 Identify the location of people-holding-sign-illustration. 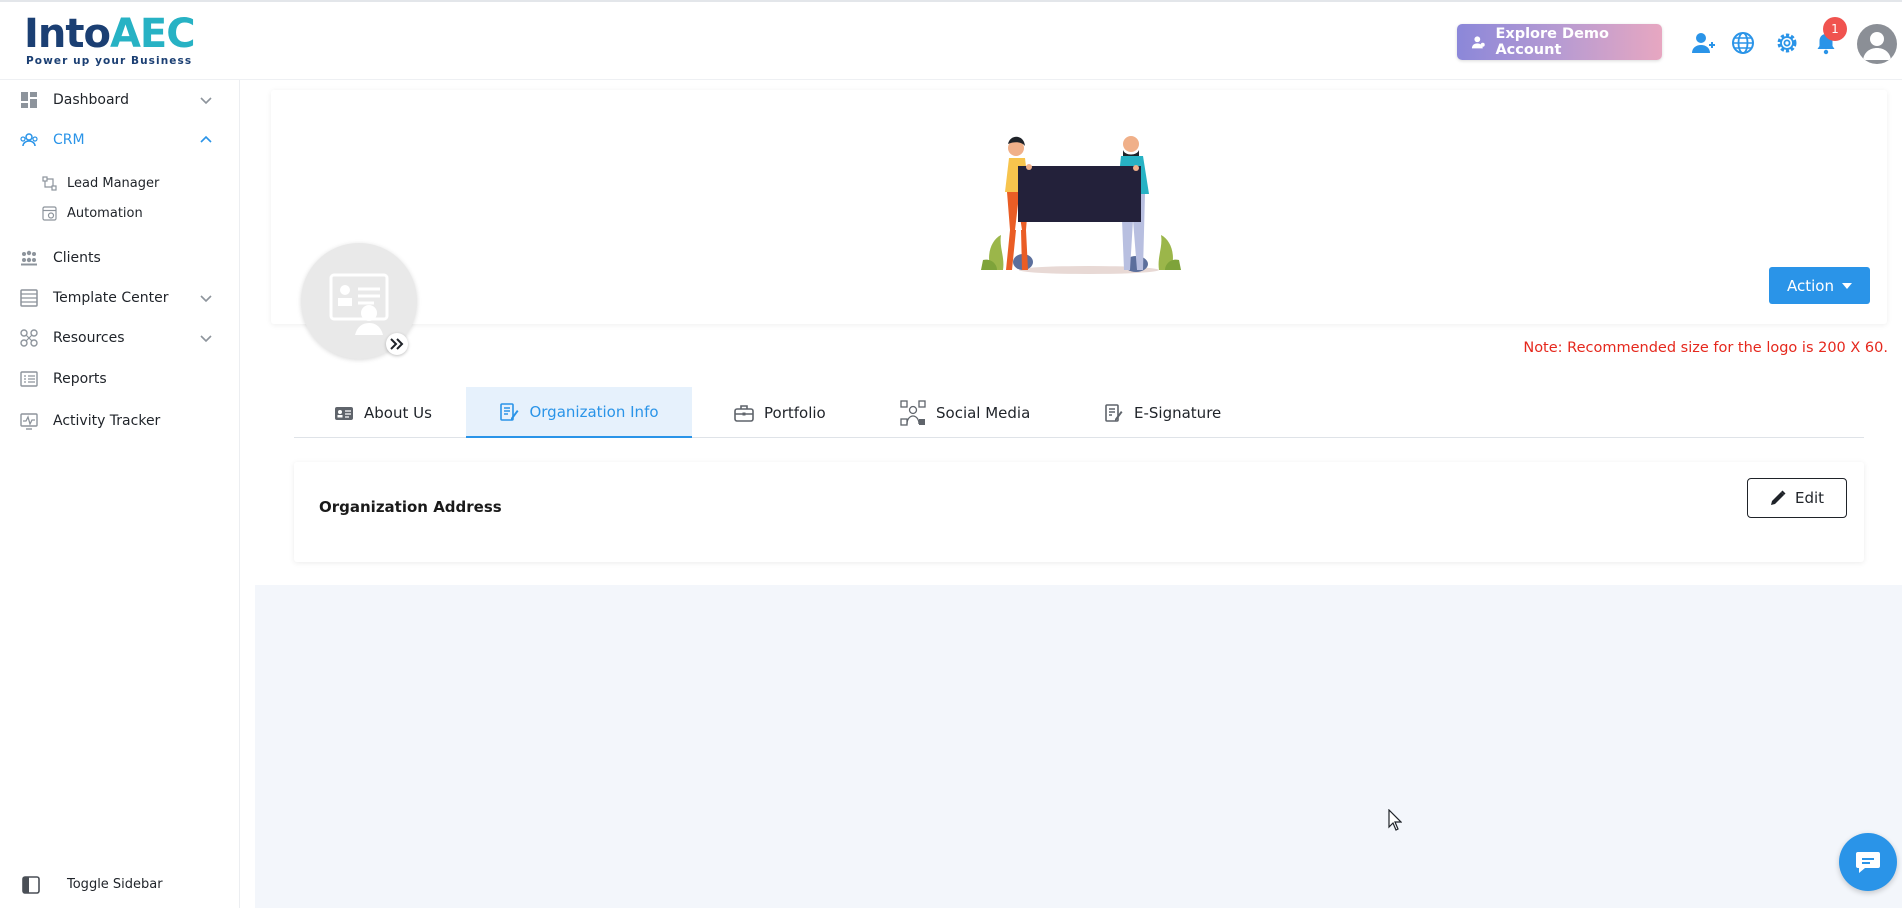
(1081, 205).